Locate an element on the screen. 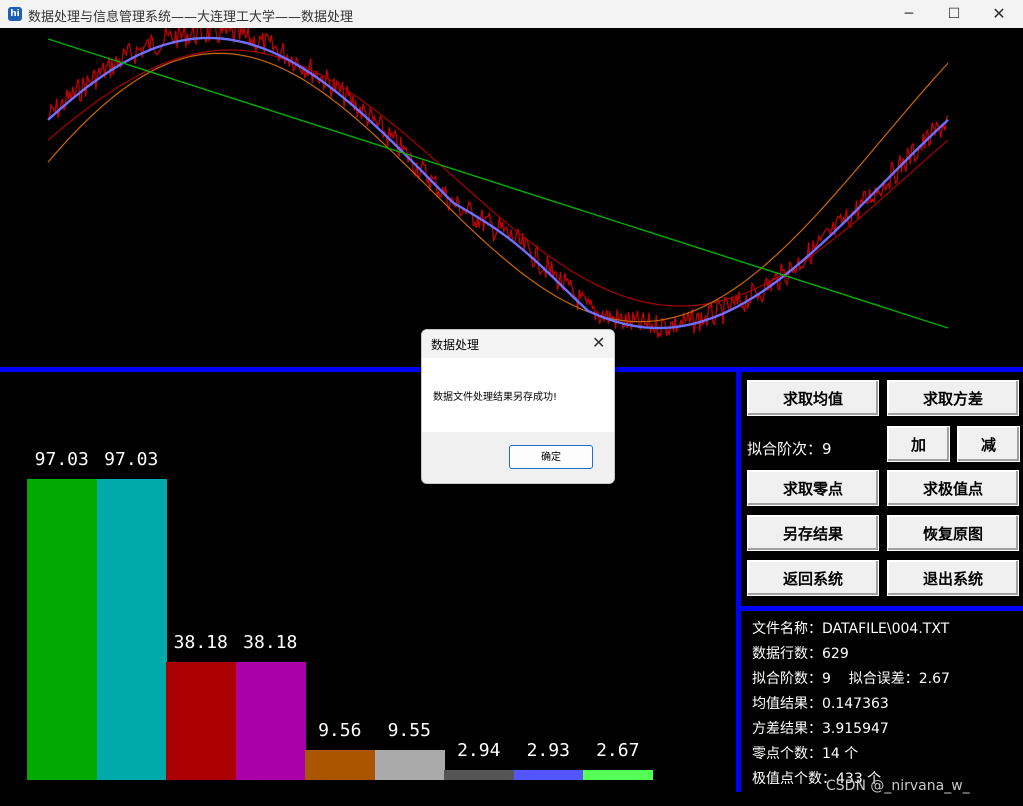 Image resolution: width=1023 pixels, height=806 pixels. exit-button: 退出系统 is located at coordinates (953, 578).